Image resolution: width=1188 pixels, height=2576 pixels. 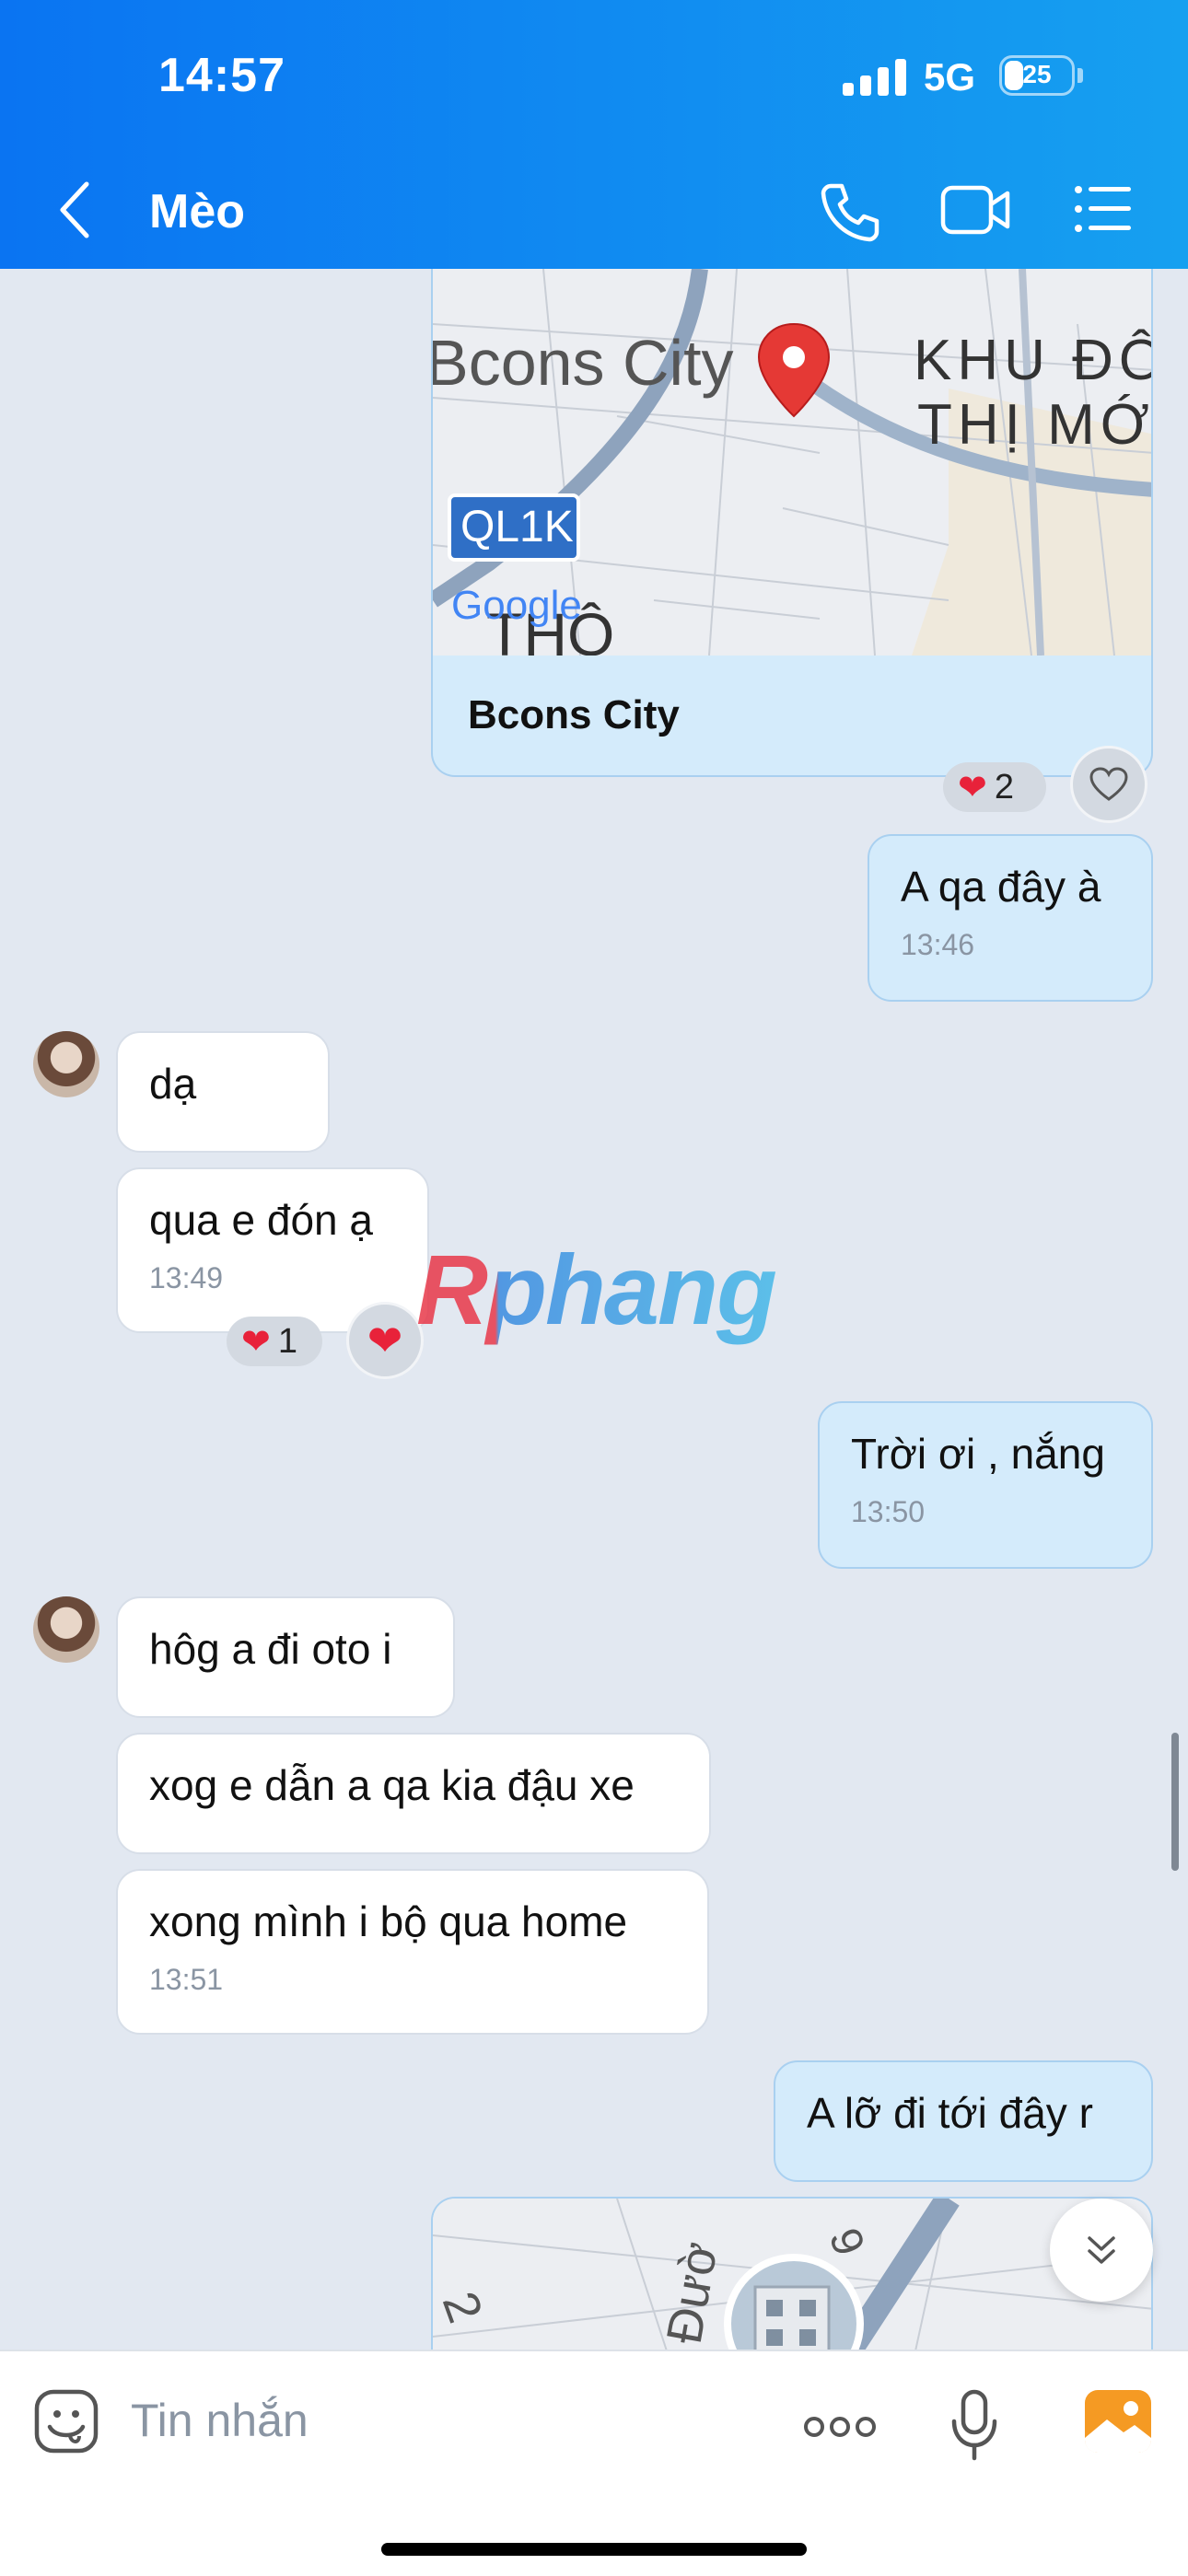 What do you see at coordinates (594, 2549) in the screenshot?
I see `home-indicator` at bounding box center [594, 2549].